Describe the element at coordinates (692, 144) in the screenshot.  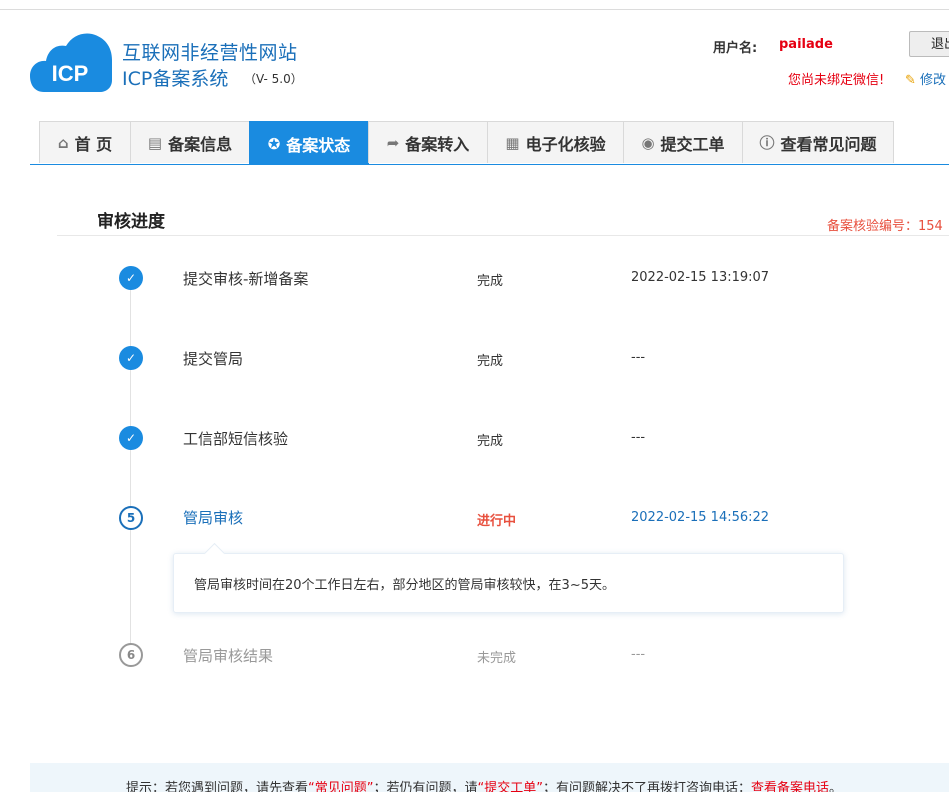
I see `nav-submit-ticket-label: 提交工单` at that location.